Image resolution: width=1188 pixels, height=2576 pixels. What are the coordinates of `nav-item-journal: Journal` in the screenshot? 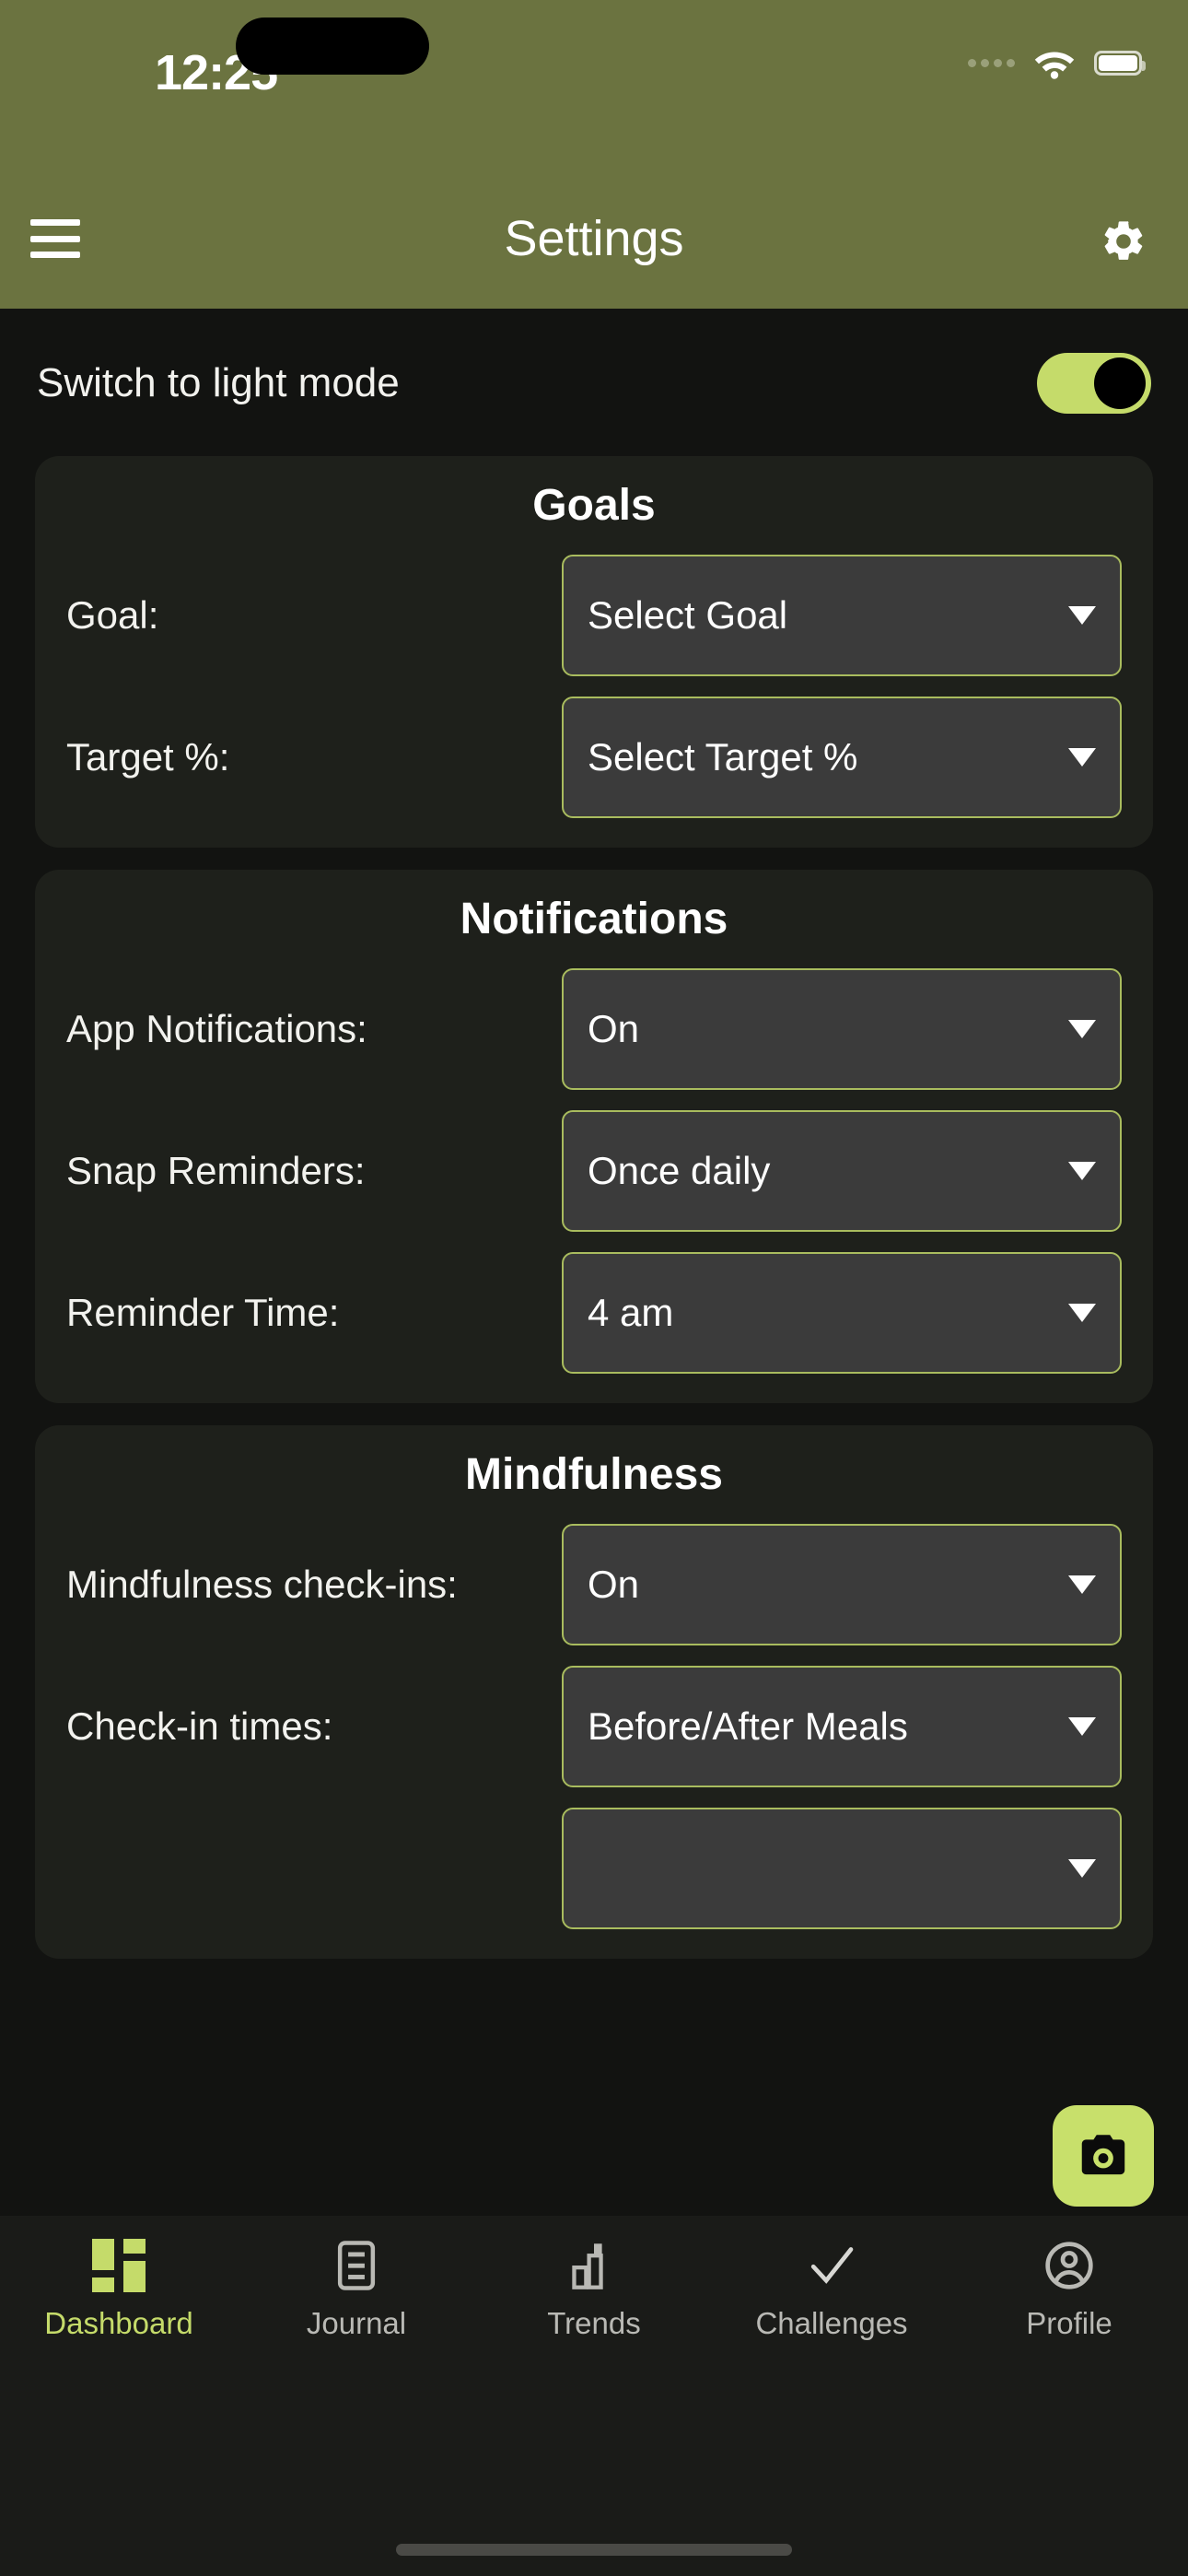 It's located at (356, 2289).